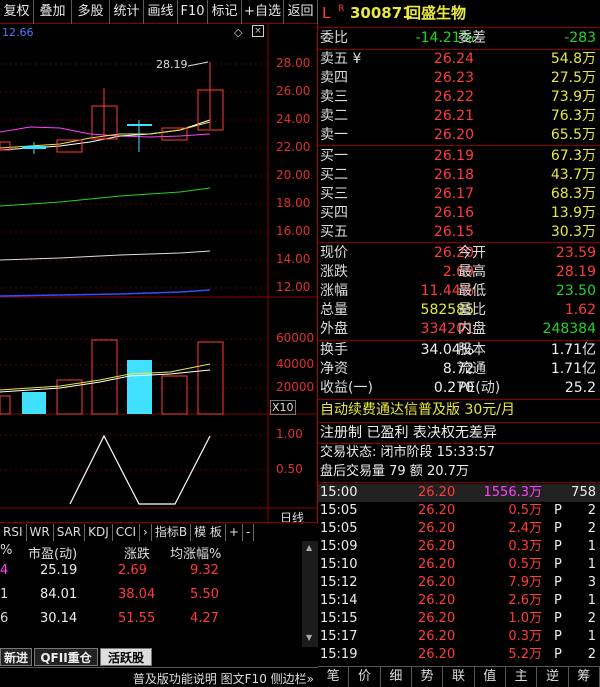 This screenshot has width=600, height=687. Describe the element at coordinates (17, 12) in the screenshot. I see `toolbar-button-0: 复权` at that location.